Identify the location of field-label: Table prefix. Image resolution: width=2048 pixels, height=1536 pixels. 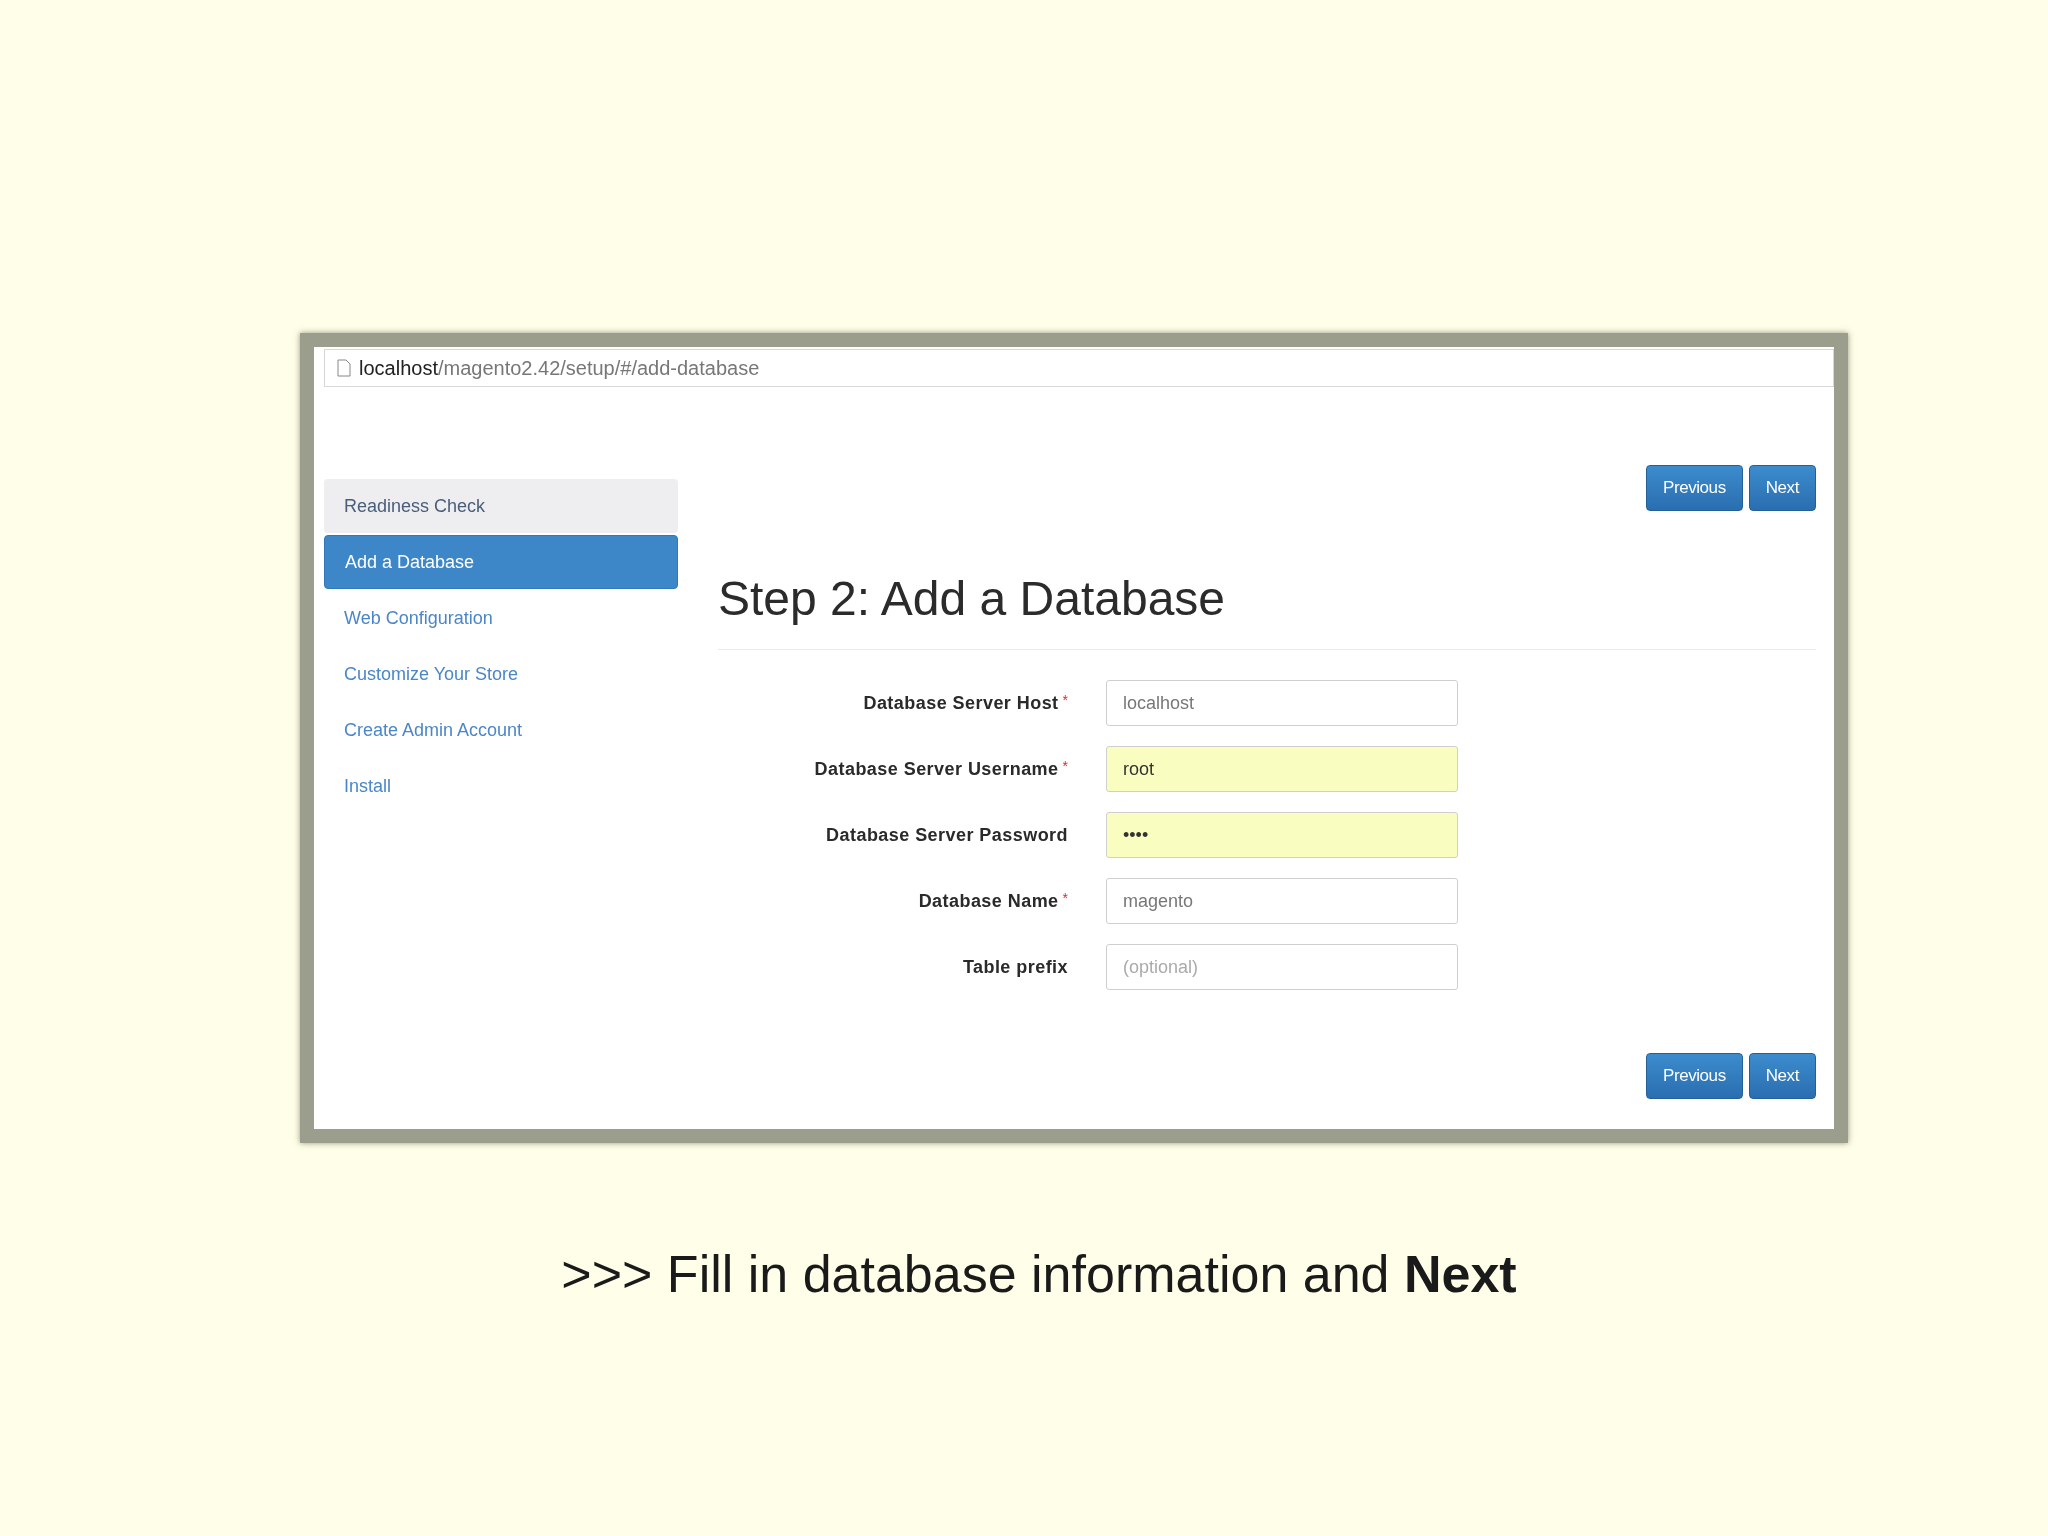
(1015, 967).